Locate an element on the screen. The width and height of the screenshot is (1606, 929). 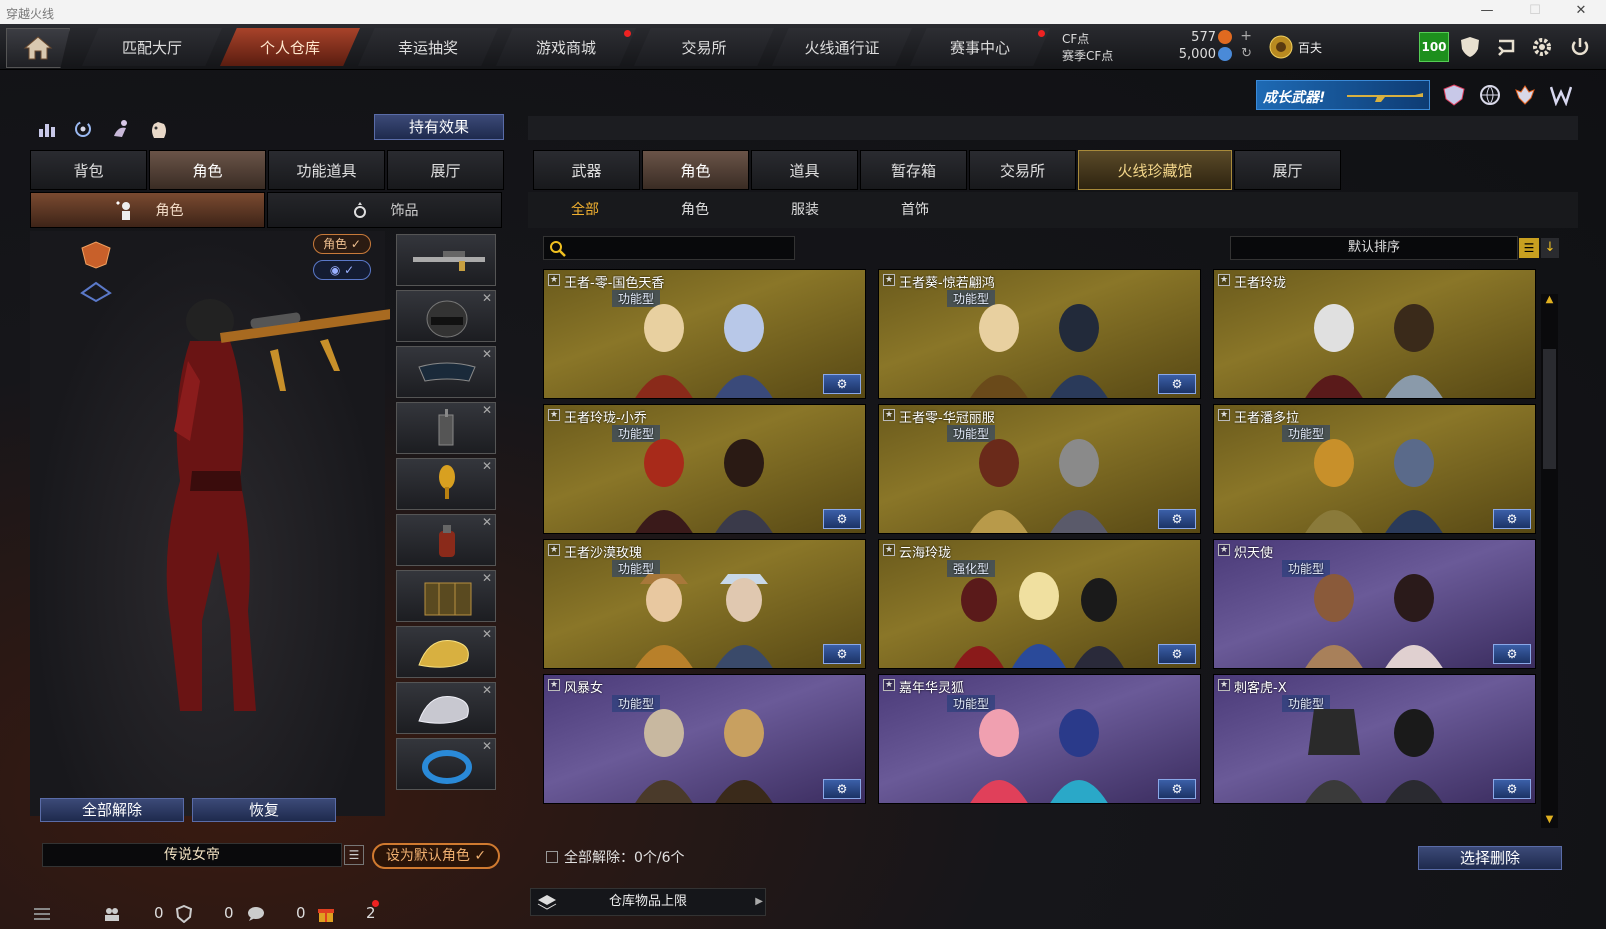
card-scrollbar: ▲ ▼ is located at coordinates (1549, 561).